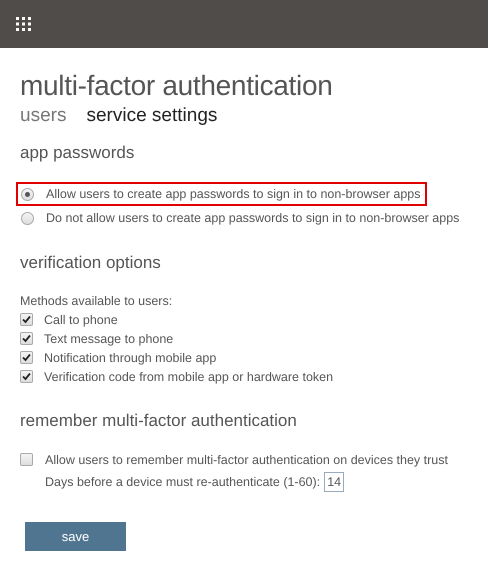 The image size is (488, 574). Describe the element at coordinates (221, 194) in the screenshot. I see `highlighted-radio-option: Allow users to create app passwords to sign in to non-browser apps` at that location.